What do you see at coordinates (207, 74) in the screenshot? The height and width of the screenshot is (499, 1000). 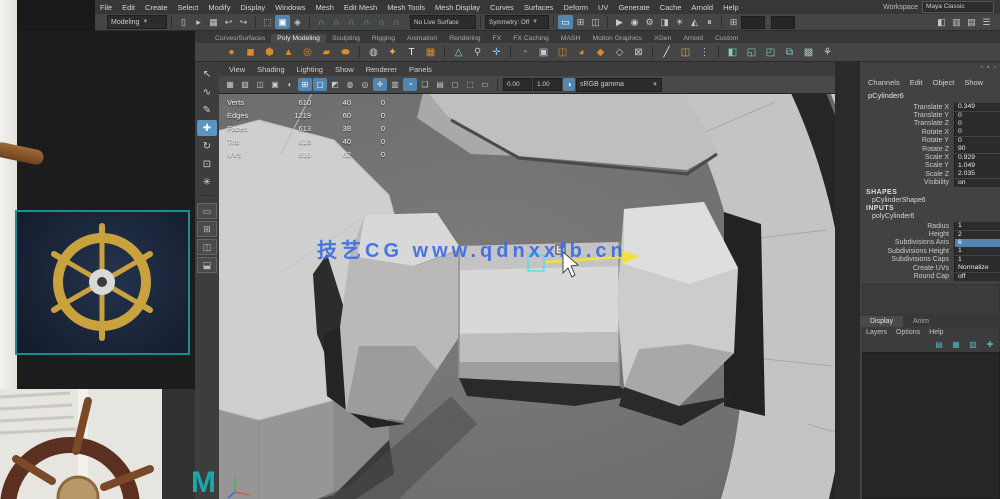 I see `select-tool: ↖` at bounding box center [207, 74].